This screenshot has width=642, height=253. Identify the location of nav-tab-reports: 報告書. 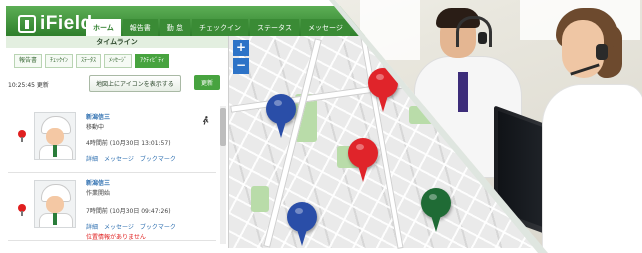
(140, 28).